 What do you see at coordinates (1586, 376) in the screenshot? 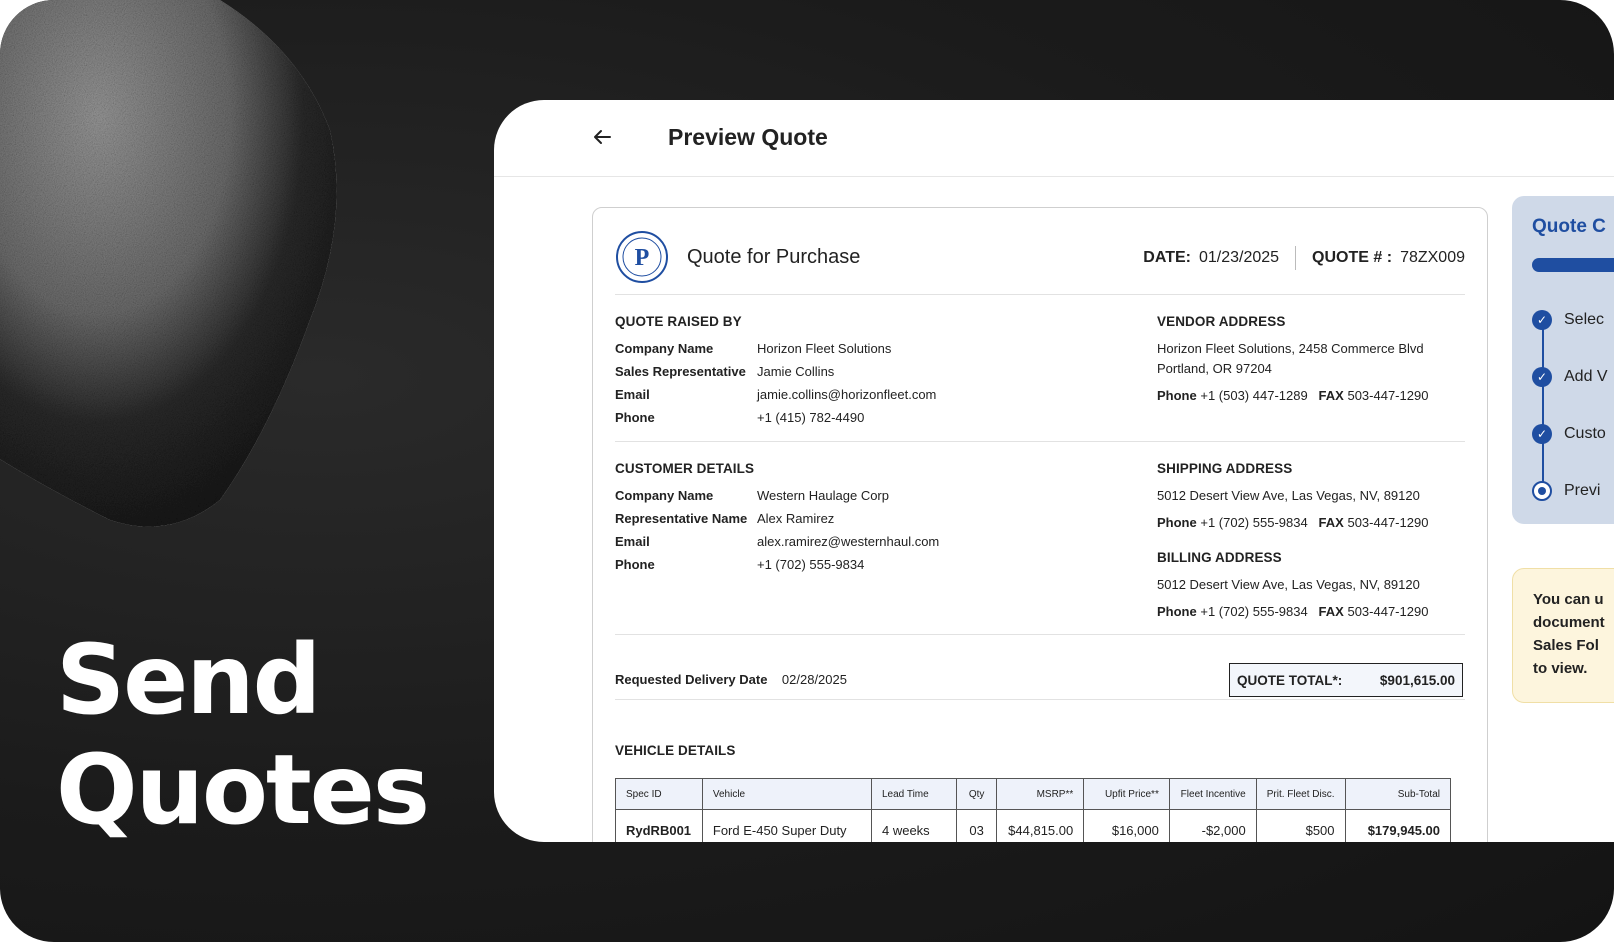
I see `step-label: Add V` at bounding box center [1586, 376].